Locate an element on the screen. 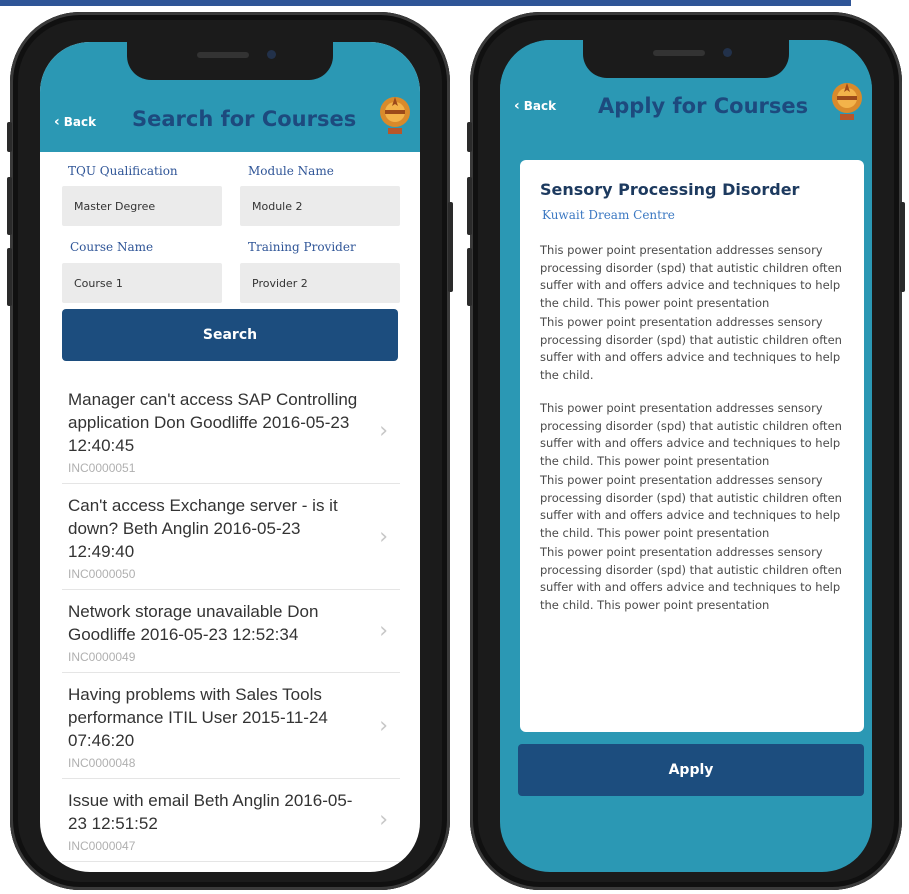 The height and width of the screenshot is (894, 909). top-strip is located at coordinates (425, 3).